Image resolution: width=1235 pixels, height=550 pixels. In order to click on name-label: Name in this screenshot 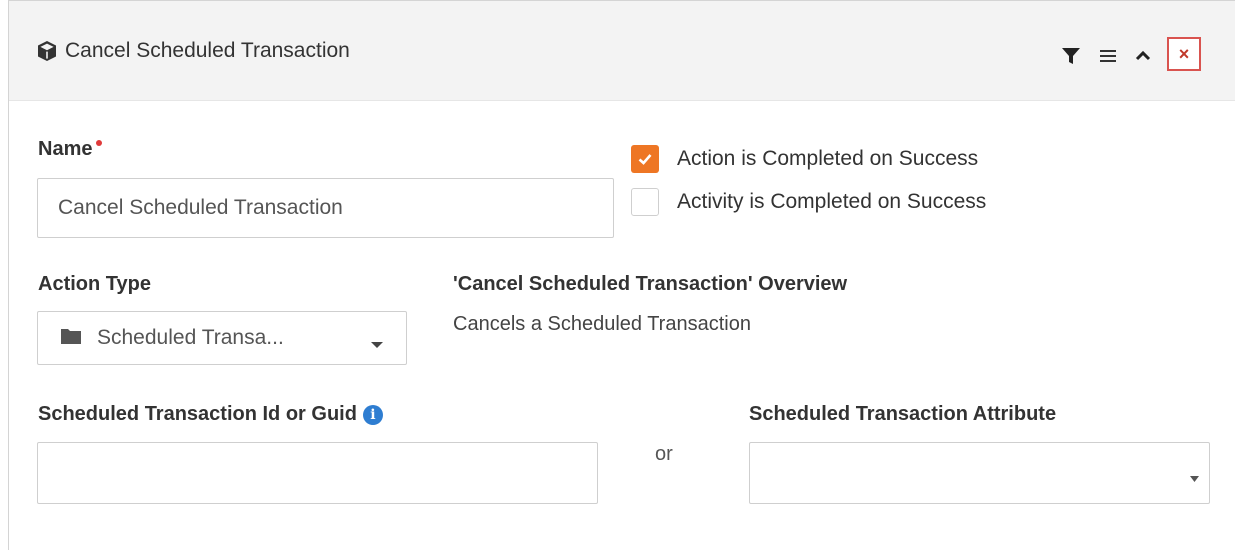, I will do `click(70, 149)`.